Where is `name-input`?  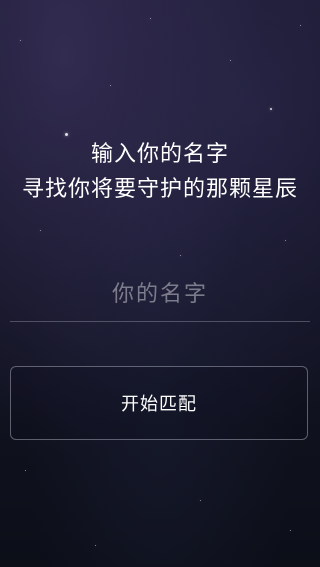
name-input is located at coordinates (160, 294).